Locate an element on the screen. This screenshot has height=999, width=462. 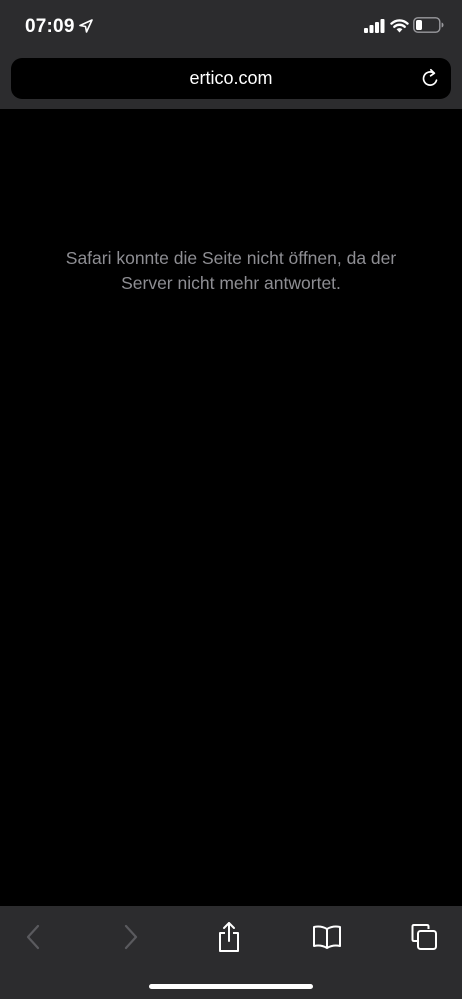
share-icon is located at coordinates (229, 937).